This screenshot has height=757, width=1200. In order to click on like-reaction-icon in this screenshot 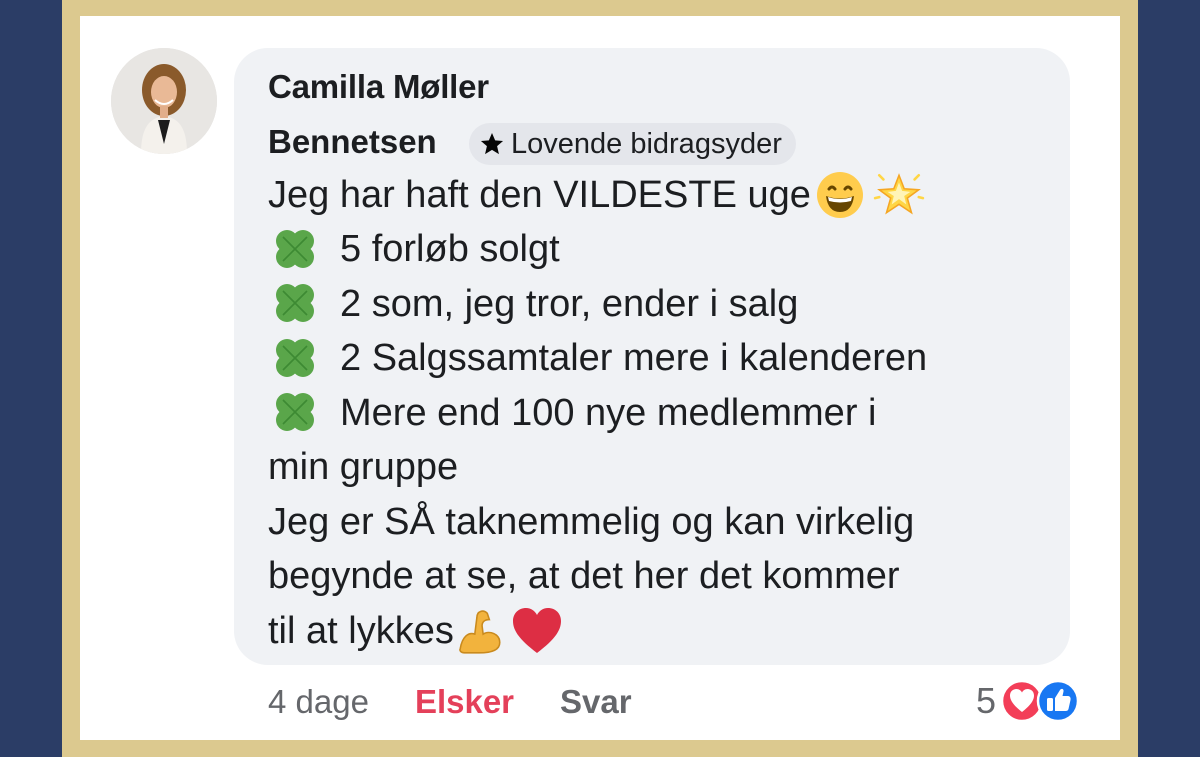, I will do `click(1058, 701)`.